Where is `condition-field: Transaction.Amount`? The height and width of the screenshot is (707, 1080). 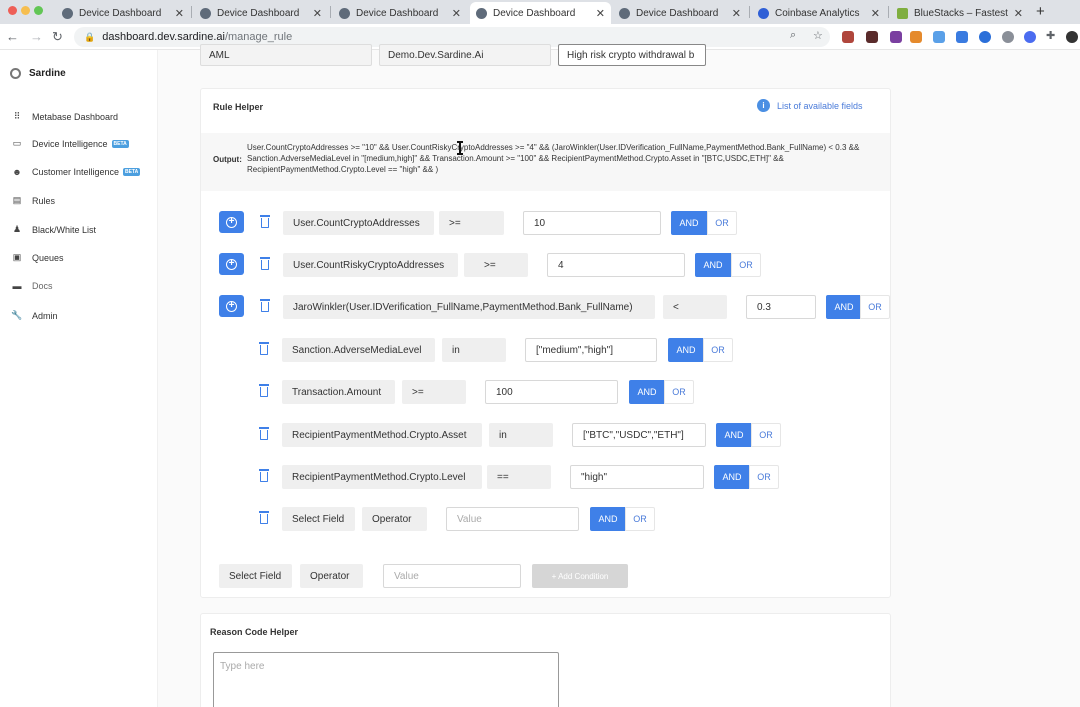 condition-field: Transaction.Amount is located at coordinates (338, 392).